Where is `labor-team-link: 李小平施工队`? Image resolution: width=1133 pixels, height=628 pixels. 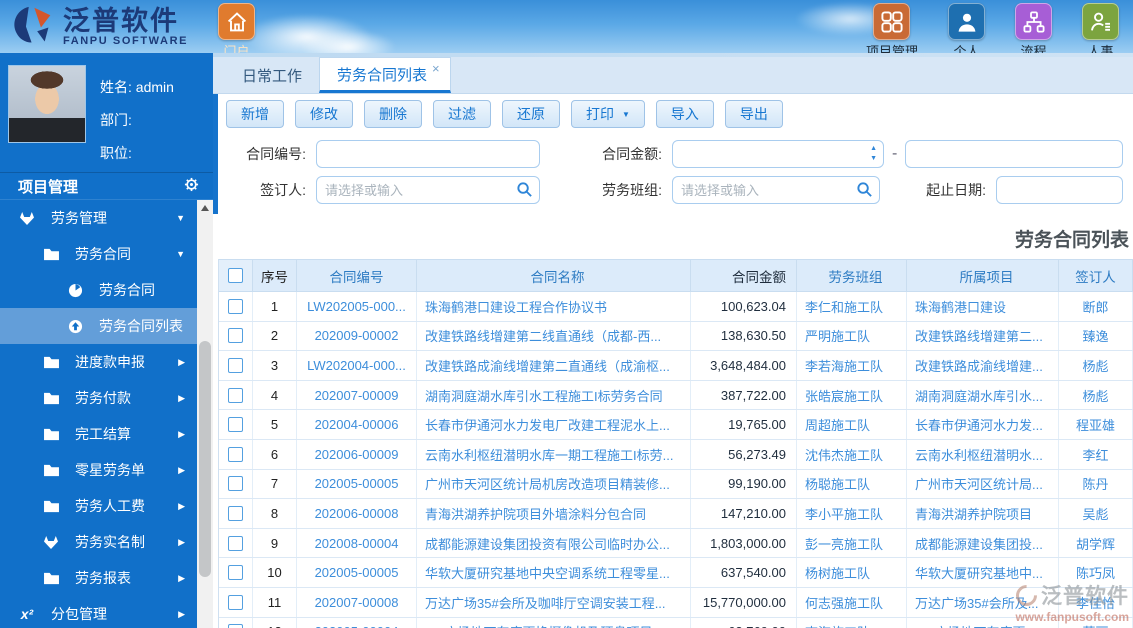
labor-team-link: 李小平施工队 is located at coordinates (852, 513).